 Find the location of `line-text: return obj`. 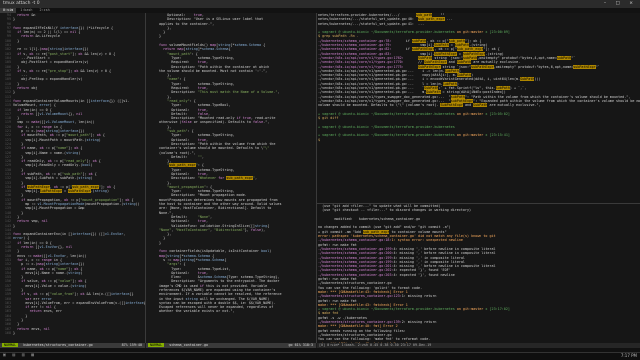

line-text: return obj is located at coordinates (27, 88).